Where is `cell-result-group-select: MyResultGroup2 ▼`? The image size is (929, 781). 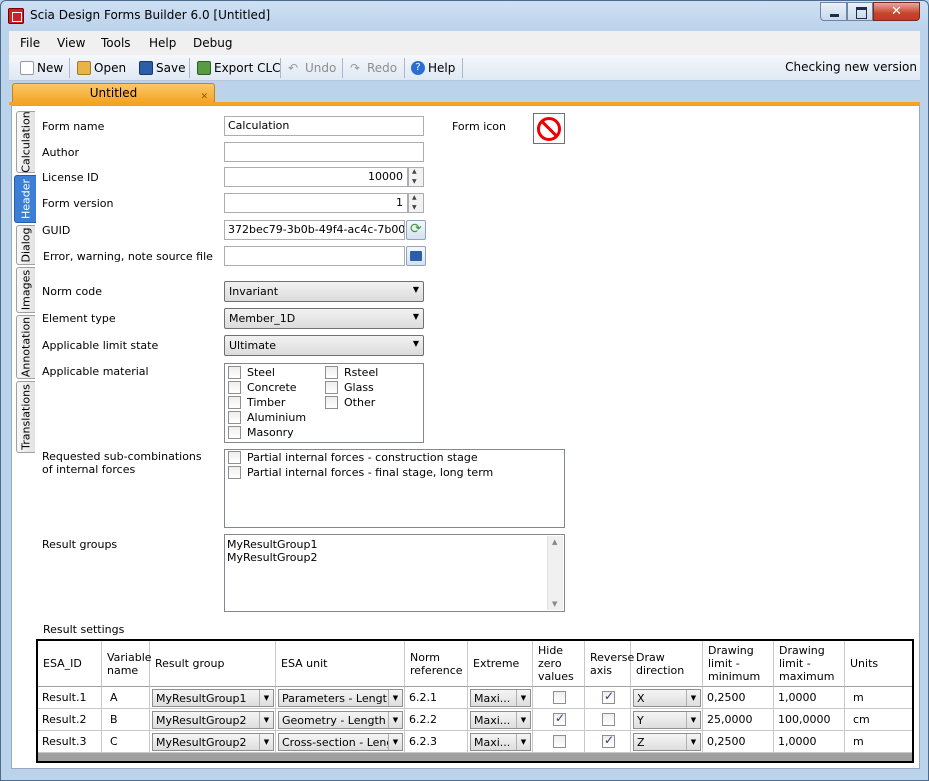 cell-result-group-select: MyResultGroup2 ▼ is located at coordinates (213, 720).